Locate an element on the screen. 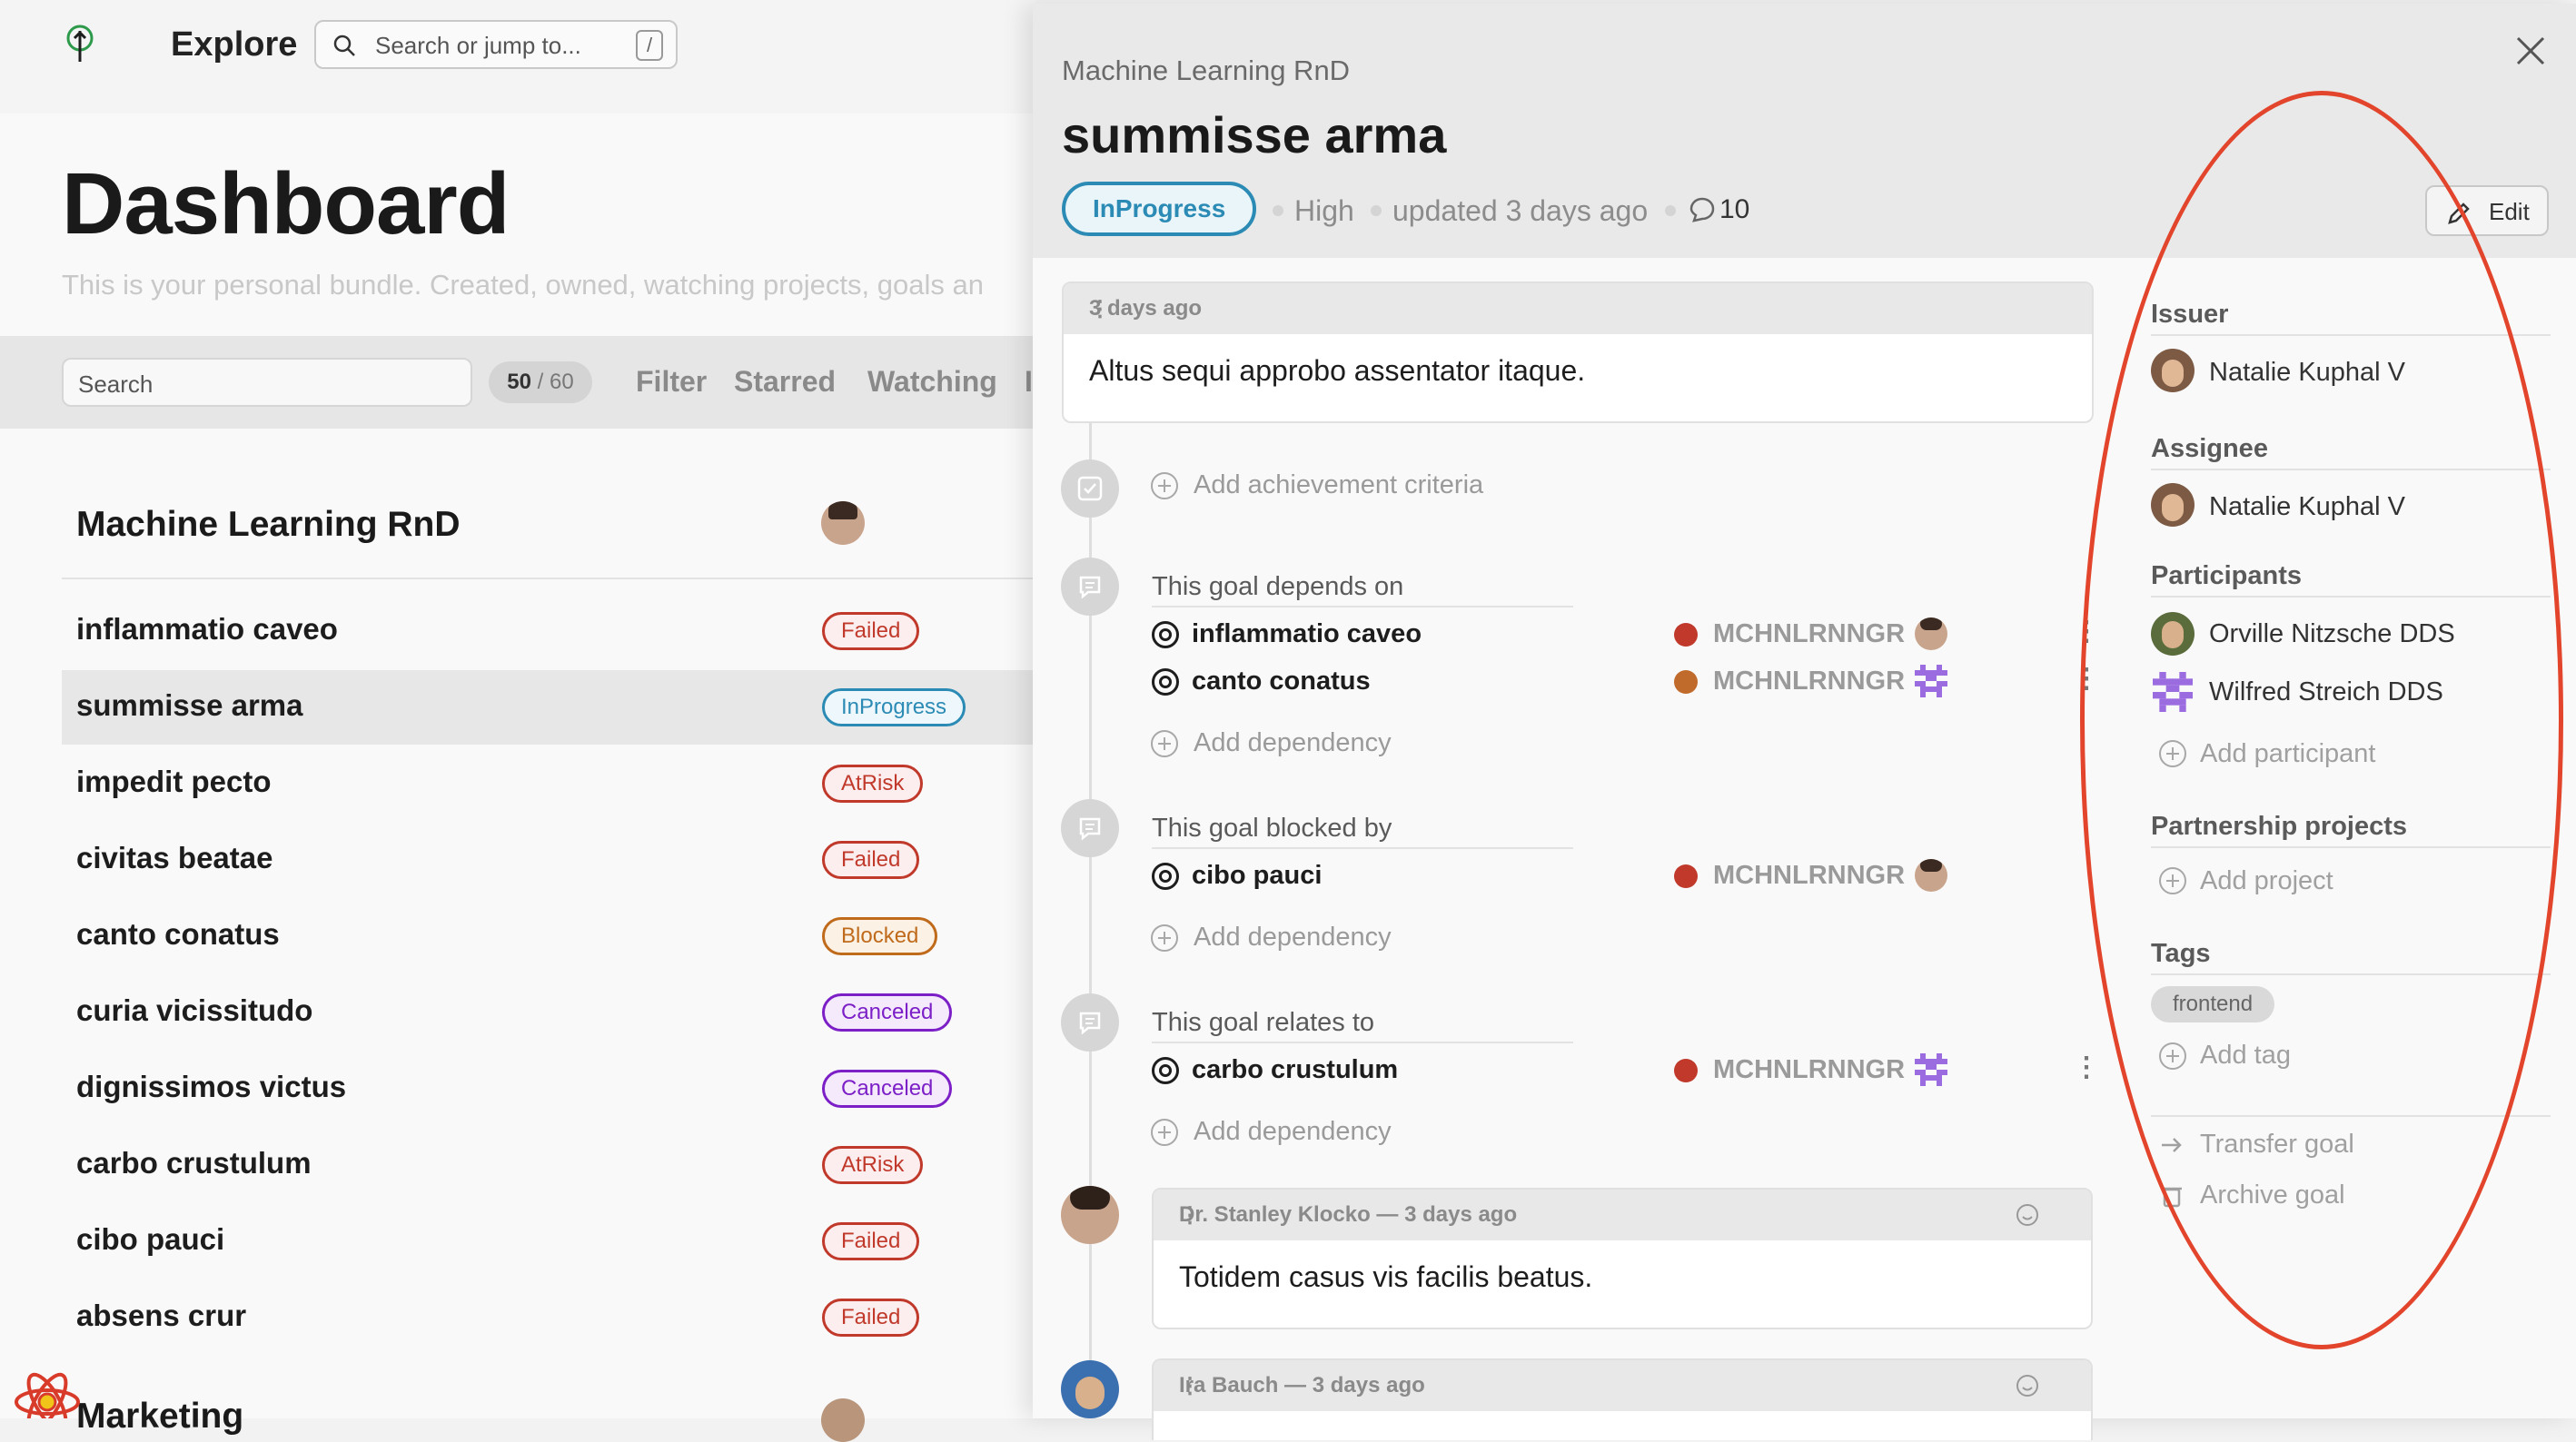  blocked-icon is located at coordinates (1090, 828).